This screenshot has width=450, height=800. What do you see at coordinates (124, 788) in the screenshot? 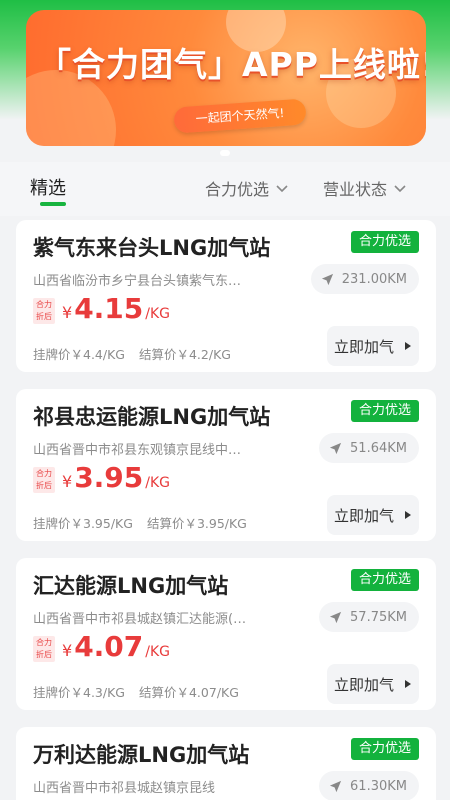
I see `station-address: 山西省晋中市祁县城赵镇京昆线` at bounding box center [124, 788].